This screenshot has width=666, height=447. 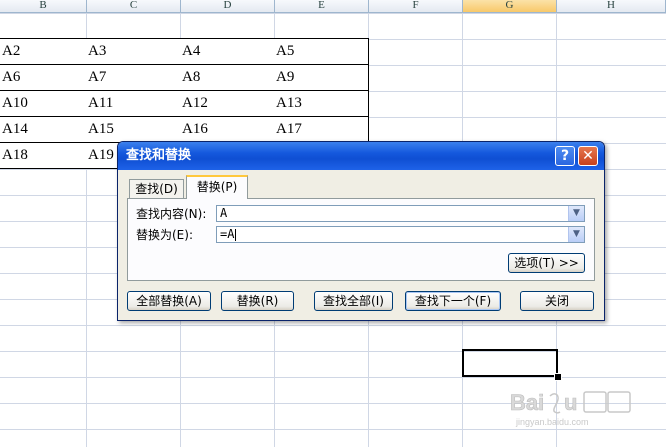 I want to click on close-button: 关闭, so click(x=557, y=301).